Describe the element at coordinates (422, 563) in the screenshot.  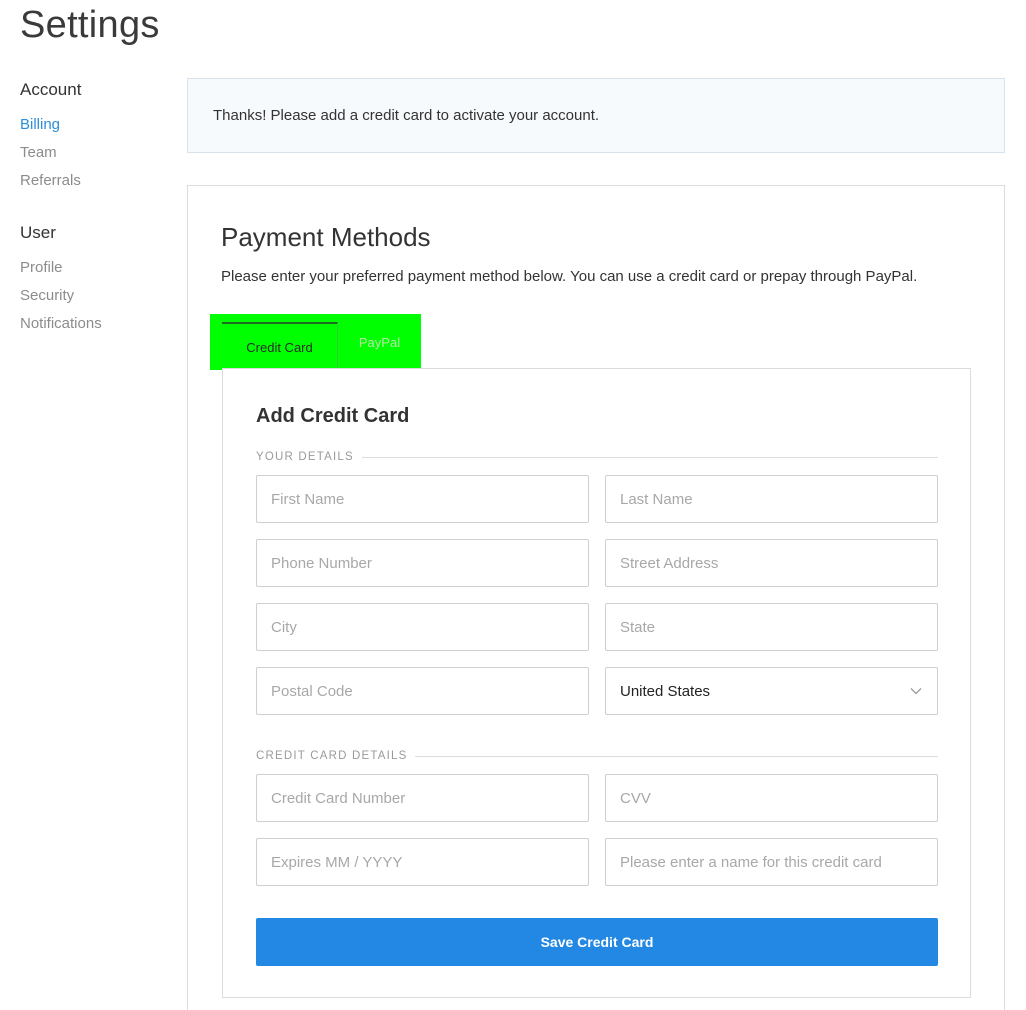
I see `phone-number-field` at that location.